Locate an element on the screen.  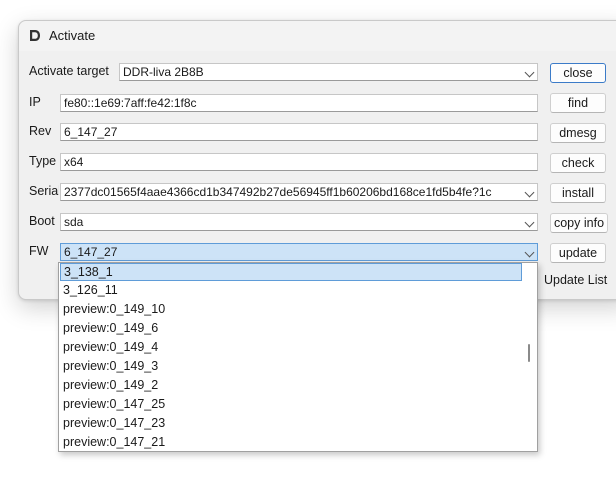
list-item: preview:0_149_3 is located at coordinates (291, 367).